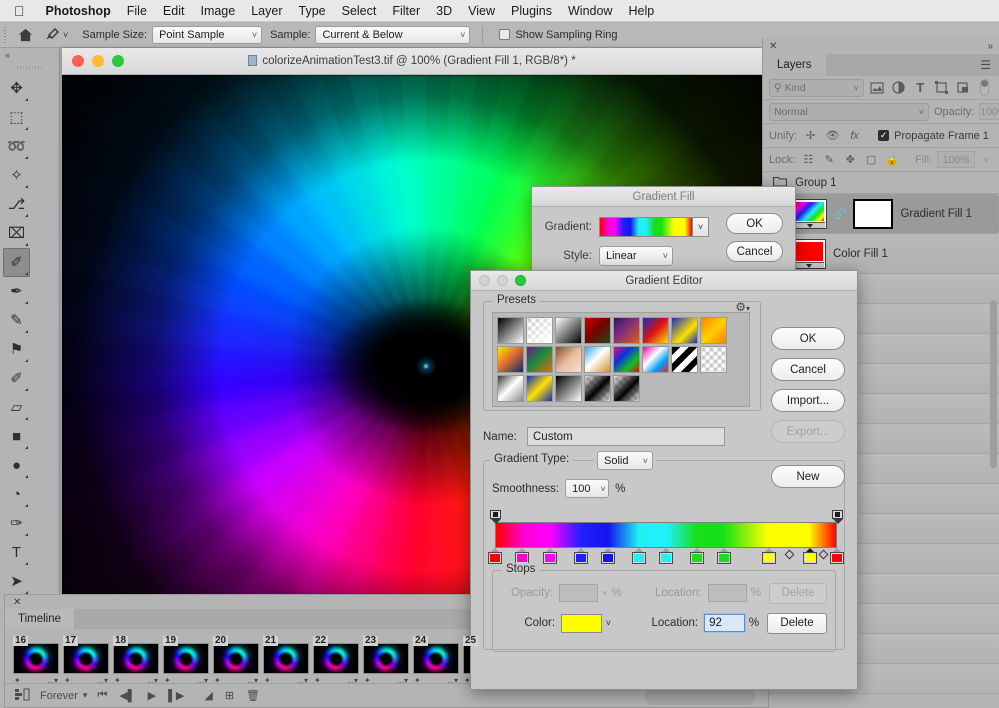 The width and height of the screenshot is (999, 708). What do you see at coordinates (810, 135) in the screenshot?
I see `unify-position-icon: ✢` at bounding box center [810, 135].